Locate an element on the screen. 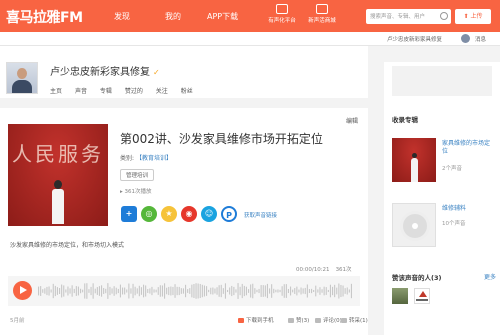  album-count-2: 10个声音 is located at coordinates (454, 224).